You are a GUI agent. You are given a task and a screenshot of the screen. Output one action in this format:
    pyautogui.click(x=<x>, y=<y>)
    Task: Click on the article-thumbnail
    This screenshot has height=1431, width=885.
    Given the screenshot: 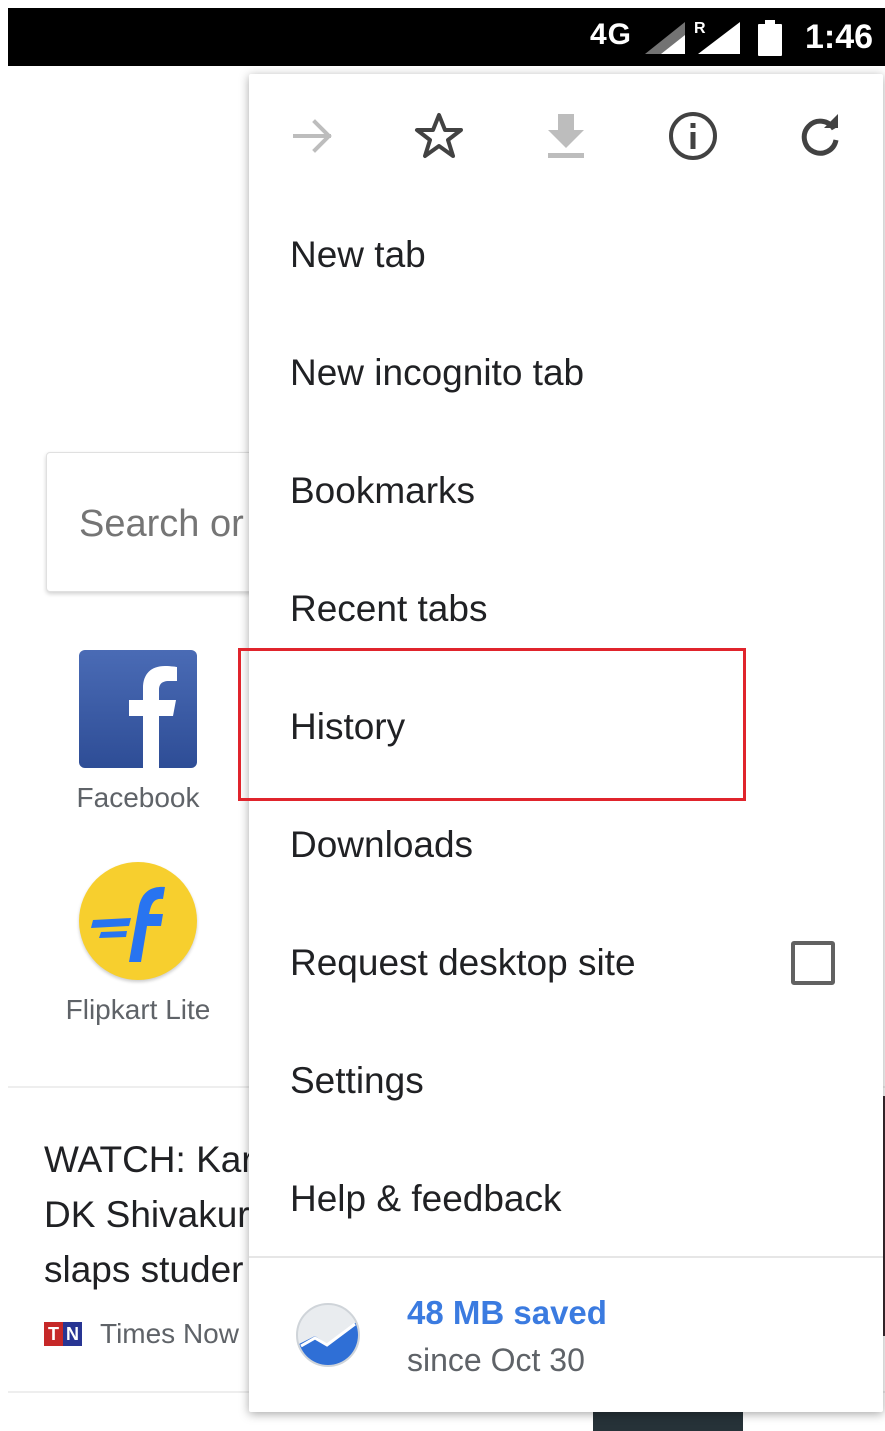 What is the action you would take?
    pyautogui.click(x=668, y=1421)
    